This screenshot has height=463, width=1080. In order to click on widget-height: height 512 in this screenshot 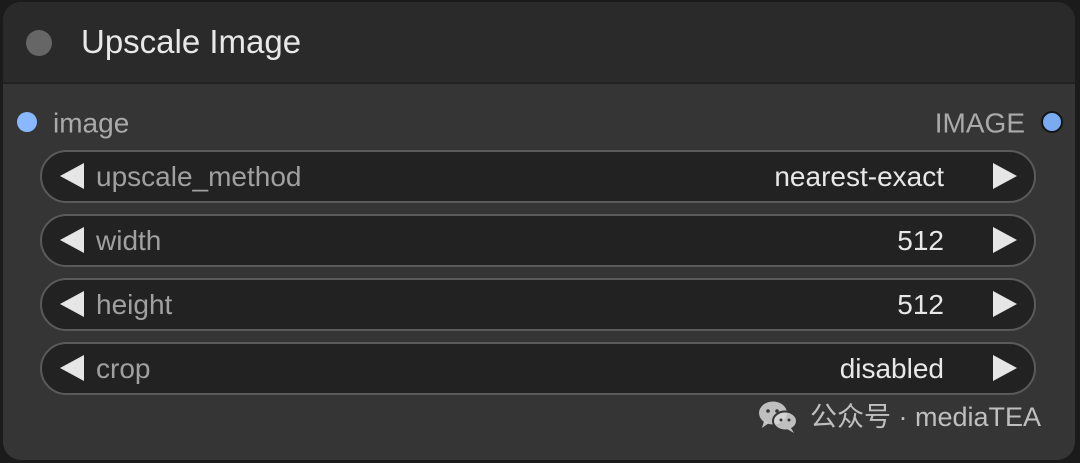, I will do `click(538, 304)`.